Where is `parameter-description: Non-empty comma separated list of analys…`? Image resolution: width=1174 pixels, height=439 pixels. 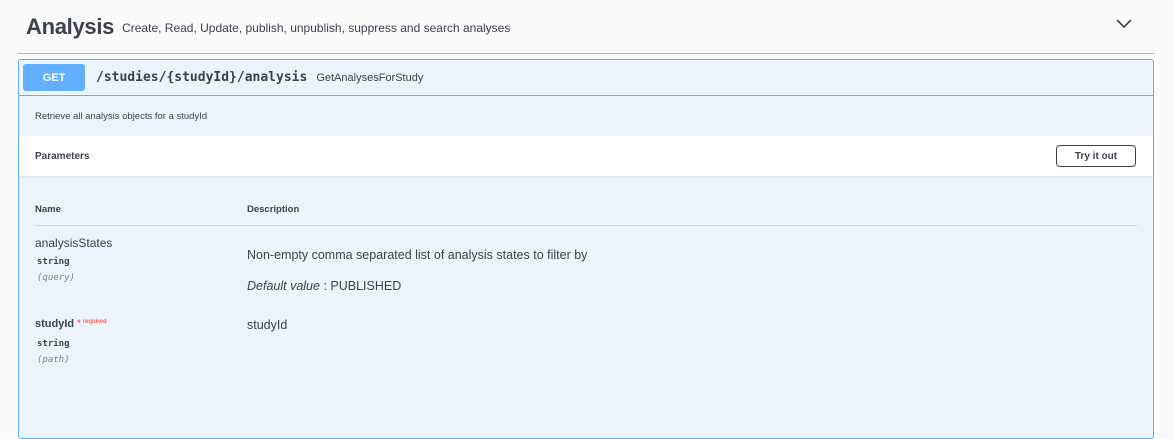
parameter-description: Non-empty comma separated list of analys… is located at coordinates (417, 255).